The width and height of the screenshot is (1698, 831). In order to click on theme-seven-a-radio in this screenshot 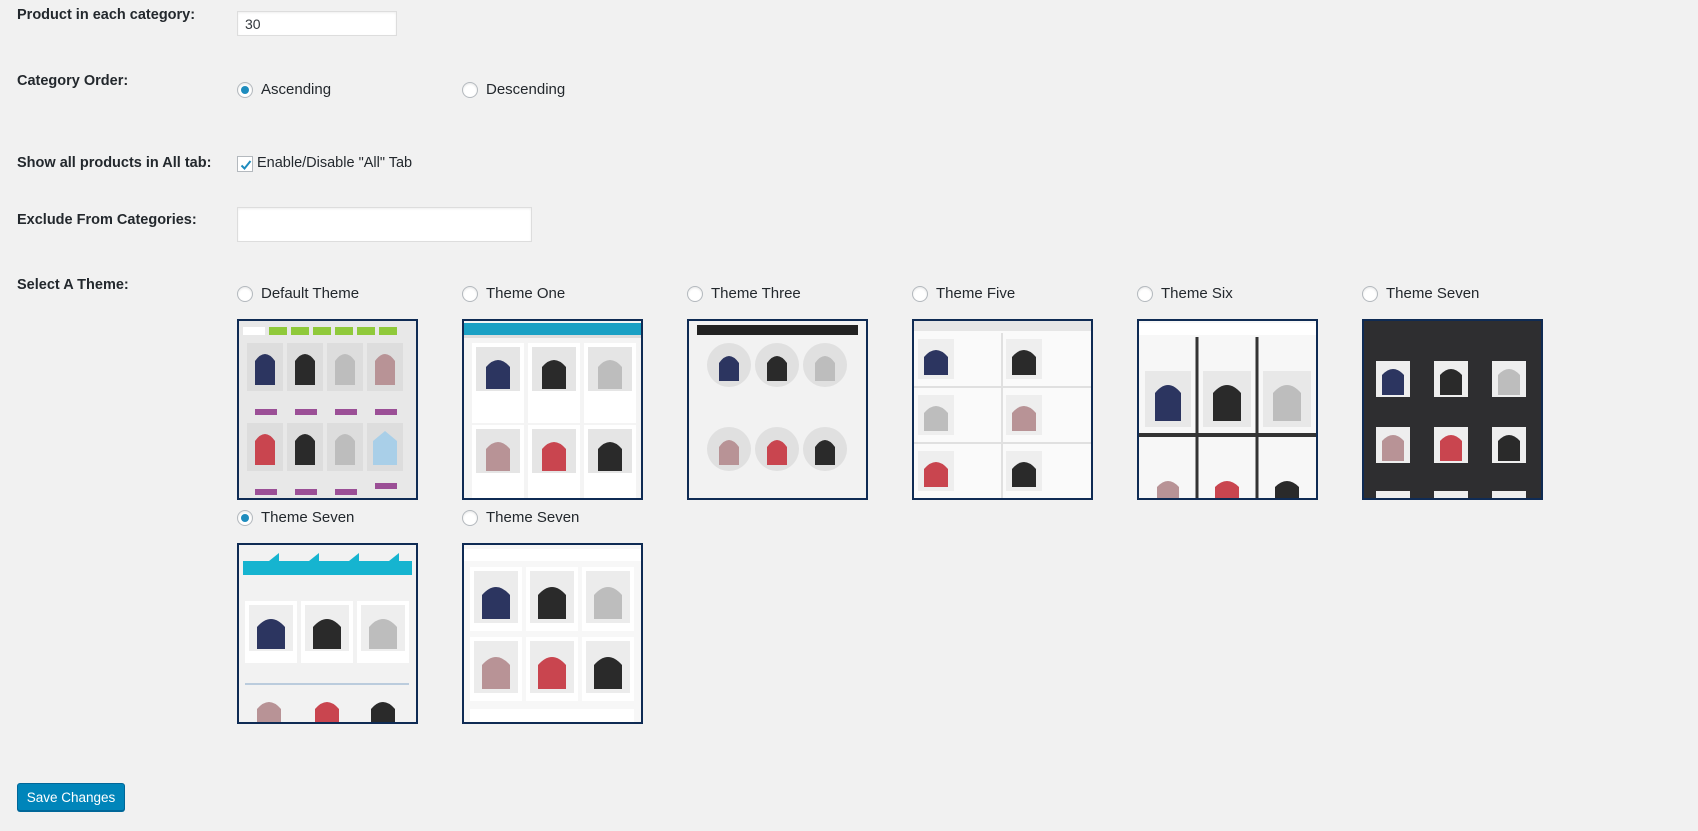, I will do `click(1370, 294)`.